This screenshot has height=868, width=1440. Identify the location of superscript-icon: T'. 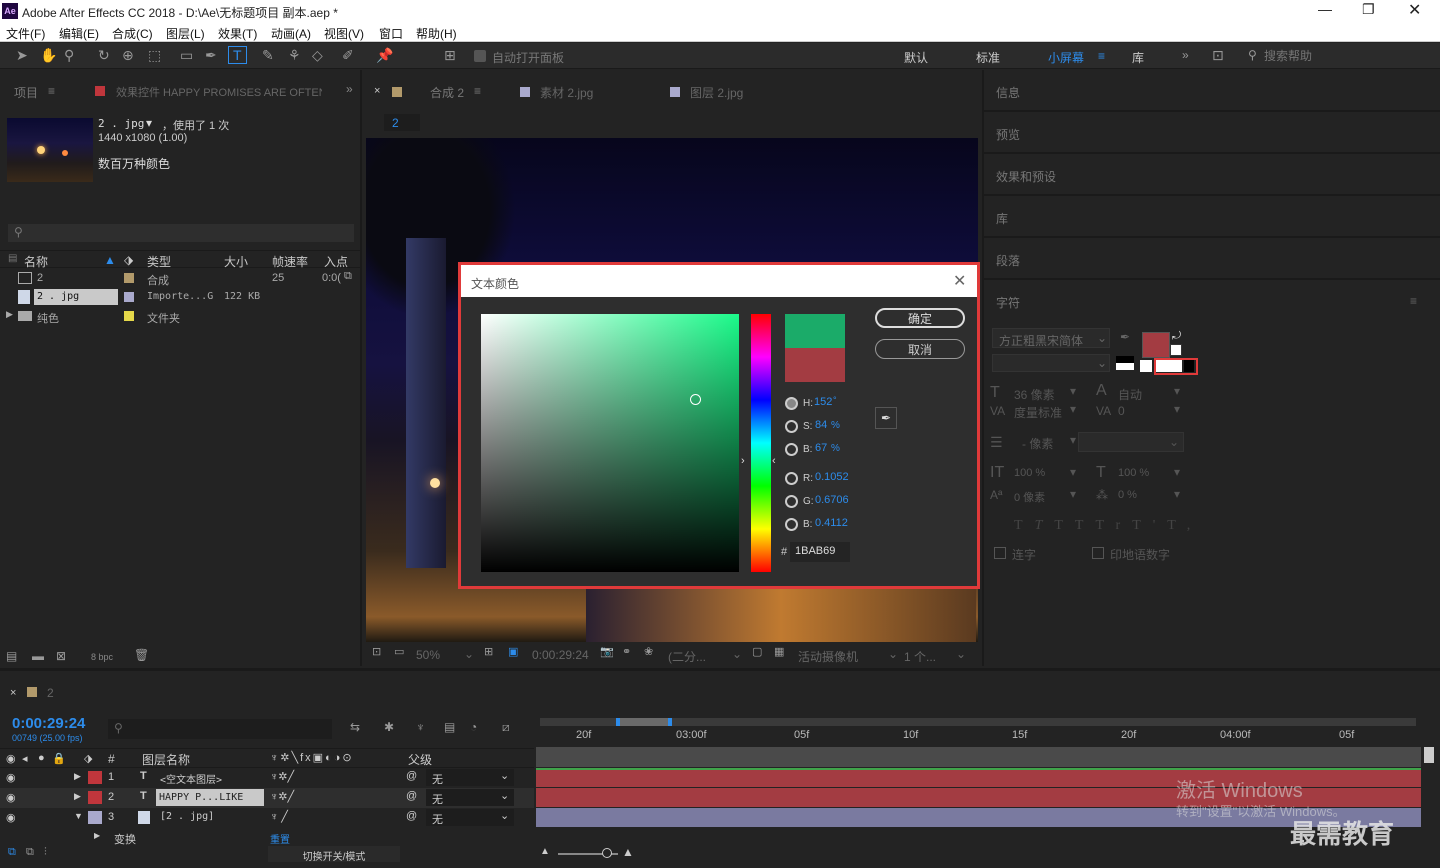
(1149, 525).